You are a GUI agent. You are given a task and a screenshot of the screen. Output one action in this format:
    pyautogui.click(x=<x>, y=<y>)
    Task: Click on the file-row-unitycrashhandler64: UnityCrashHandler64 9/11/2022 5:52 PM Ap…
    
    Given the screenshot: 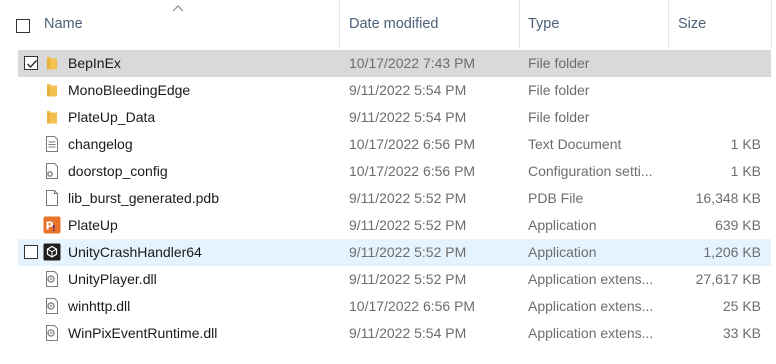 What is the action you would take?
    pyautogui.click(x=394, y=252)
    